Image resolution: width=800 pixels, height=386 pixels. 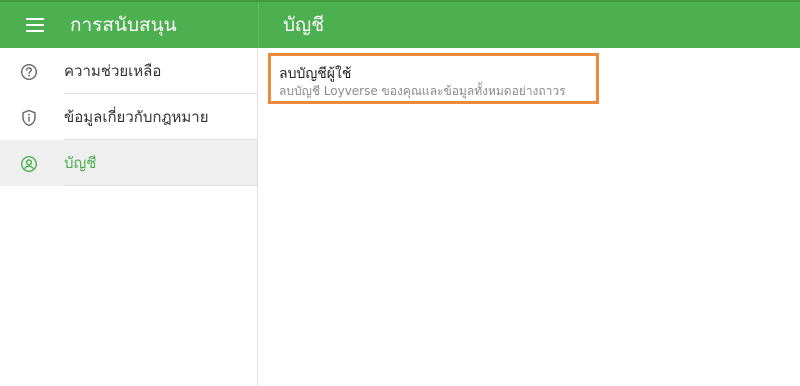 I want to click on sidebar-item-account: บัญชี, so click(x=128, y=163).